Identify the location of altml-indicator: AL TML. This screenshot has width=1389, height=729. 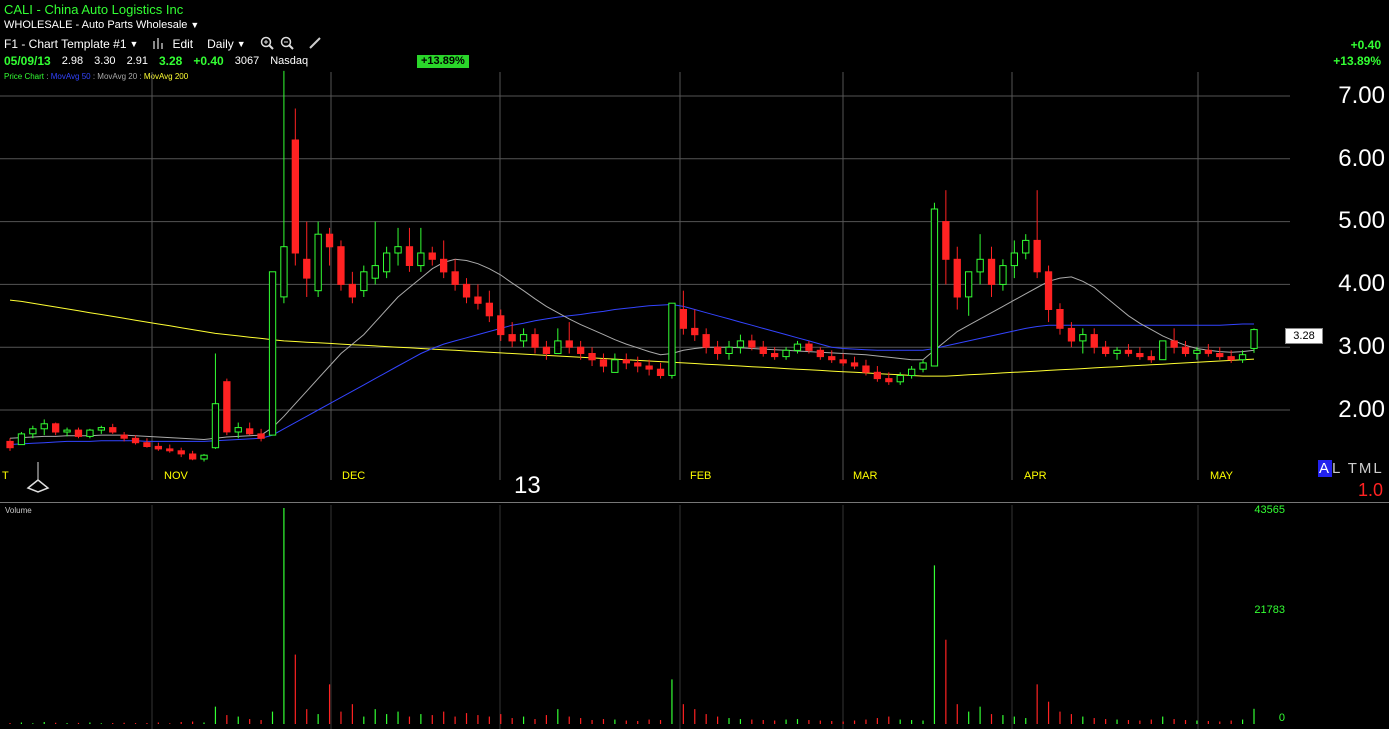
(1351, 468).